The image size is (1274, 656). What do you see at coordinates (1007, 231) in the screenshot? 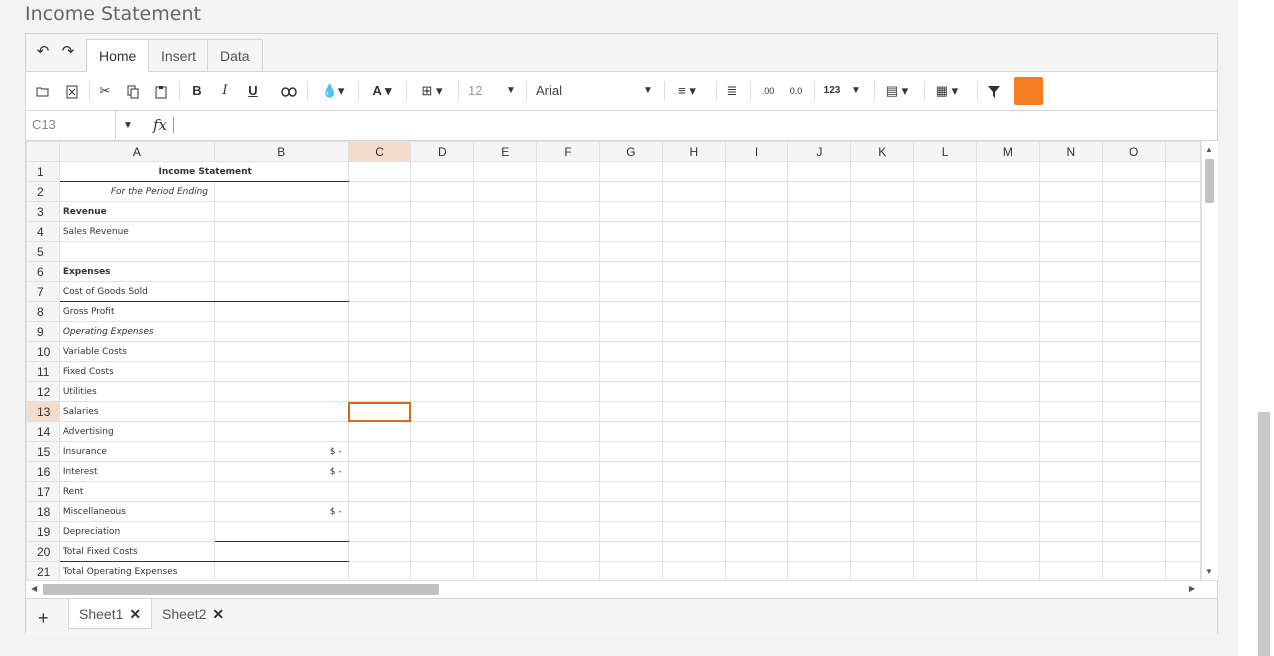
I see `cell-m4` at bounding box center [1007, 231].